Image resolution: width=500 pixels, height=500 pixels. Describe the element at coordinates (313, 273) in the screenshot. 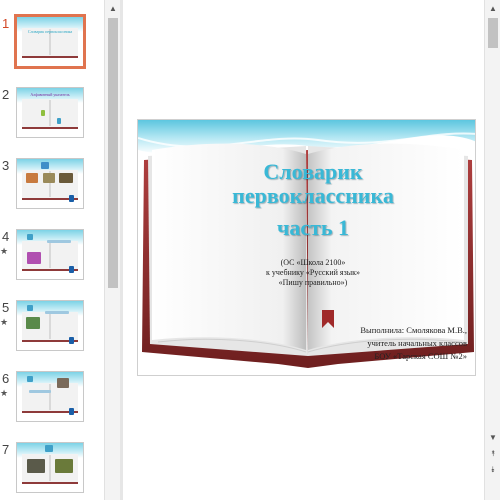

I see `slide-subtitle-line-2: к учебнику «Русский язык»` at that location.